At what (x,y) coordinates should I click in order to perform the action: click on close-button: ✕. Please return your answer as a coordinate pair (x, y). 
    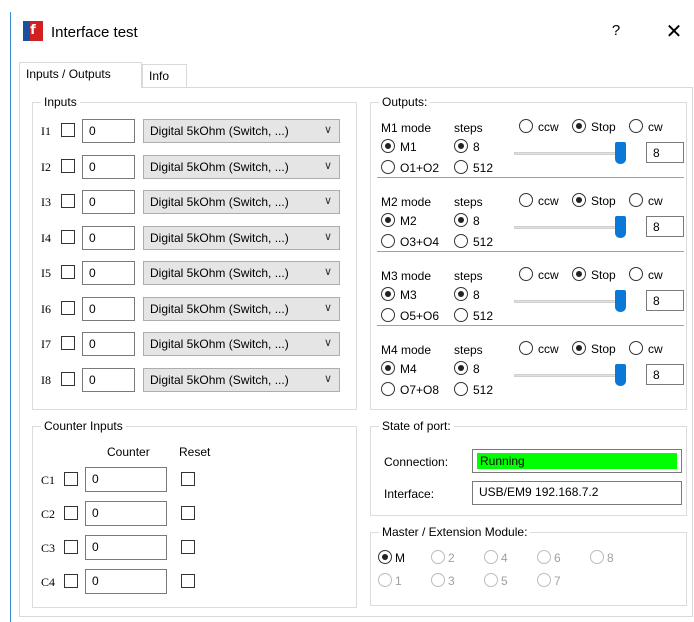
    Looking at the image, I should click on (674, 31).